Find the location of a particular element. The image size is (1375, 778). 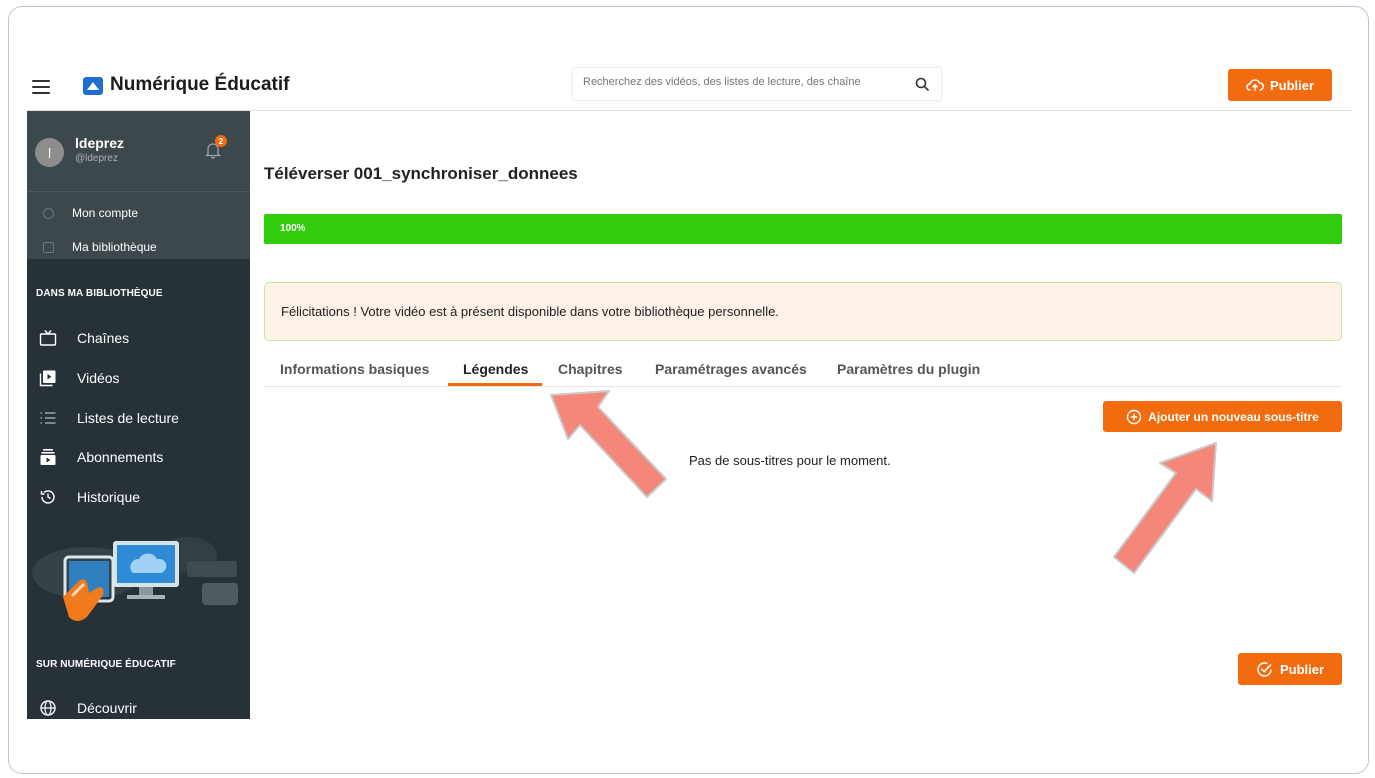

history-icon is located at coordinates (47, 497).